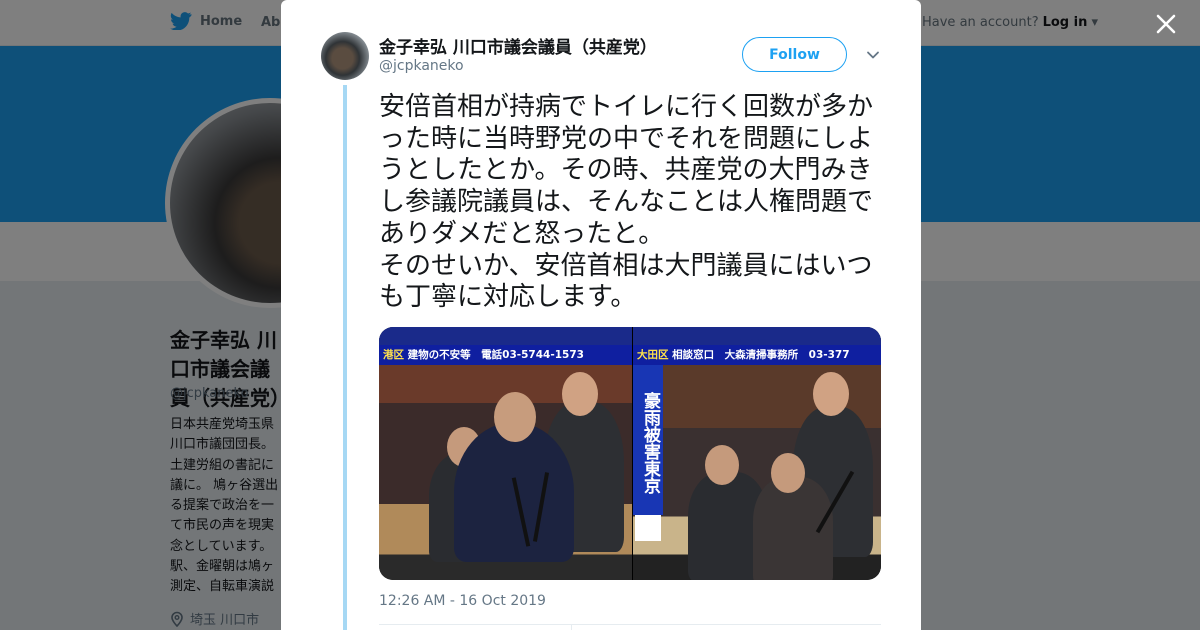 This screenshot has width=1200, height=630. Describe the element at coordinates (873, 55) in the screenshot. I see `chevron-down-icon` at that location.